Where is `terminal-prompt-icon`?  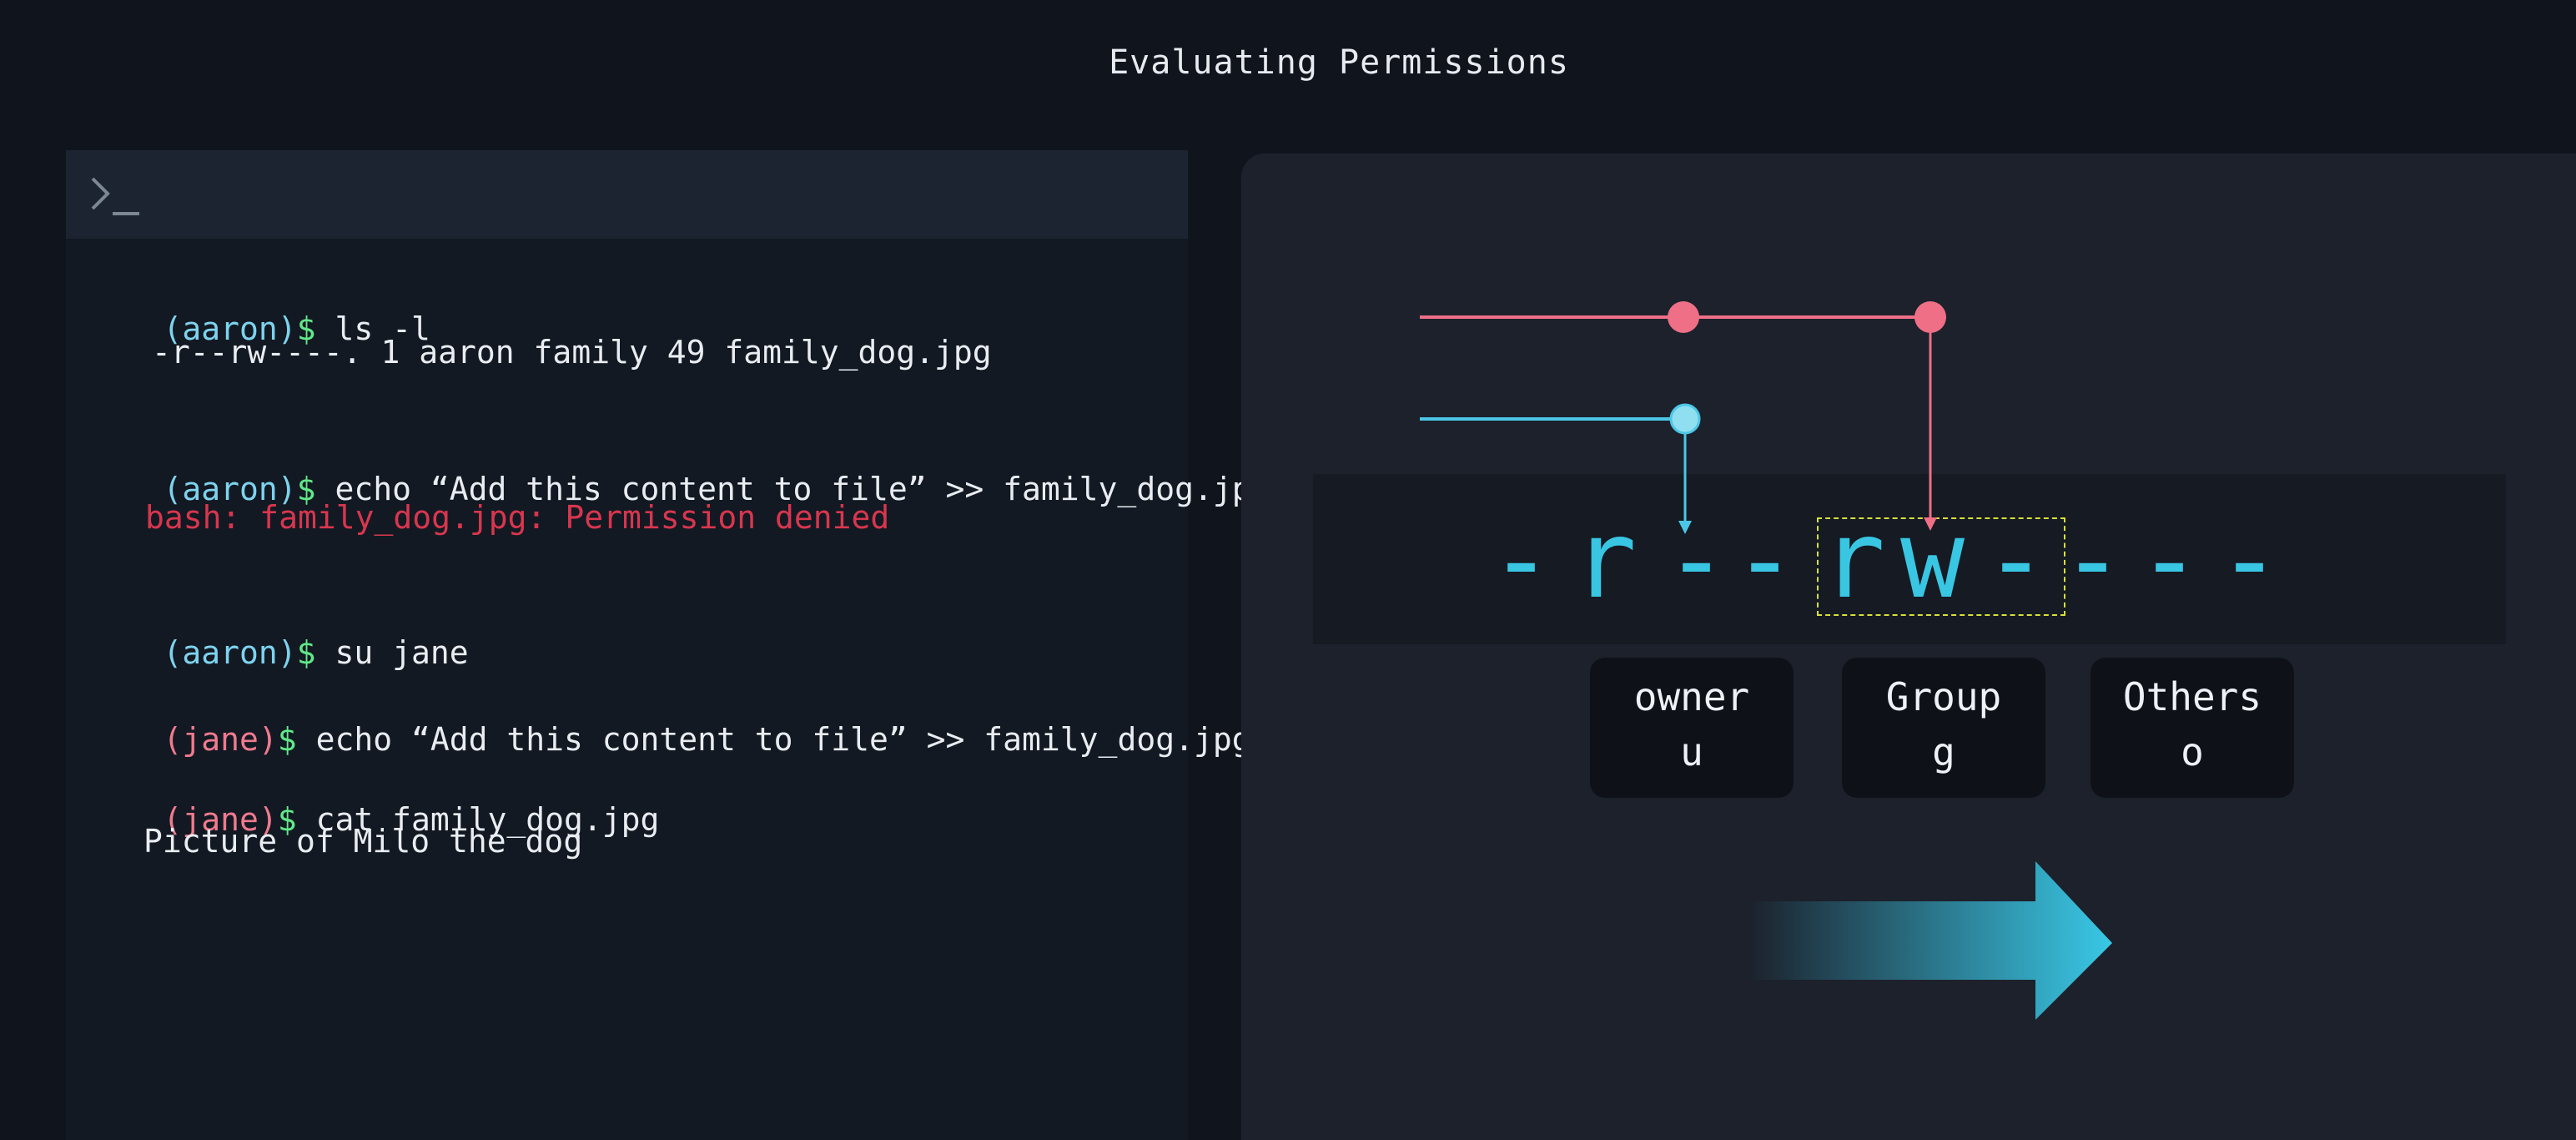
terminal-prompt-icon is located at coordinates (115, 196).